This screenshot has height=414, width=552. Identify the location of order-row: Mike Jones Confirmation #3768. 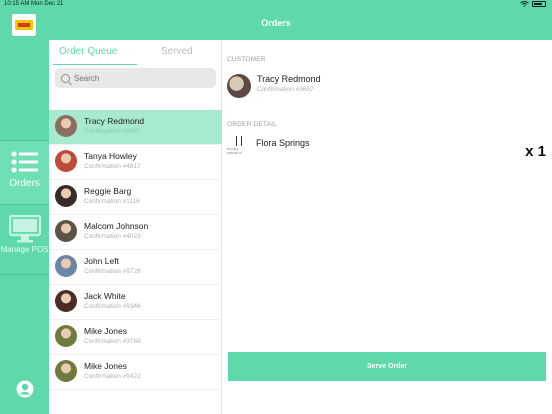
(135, 337).